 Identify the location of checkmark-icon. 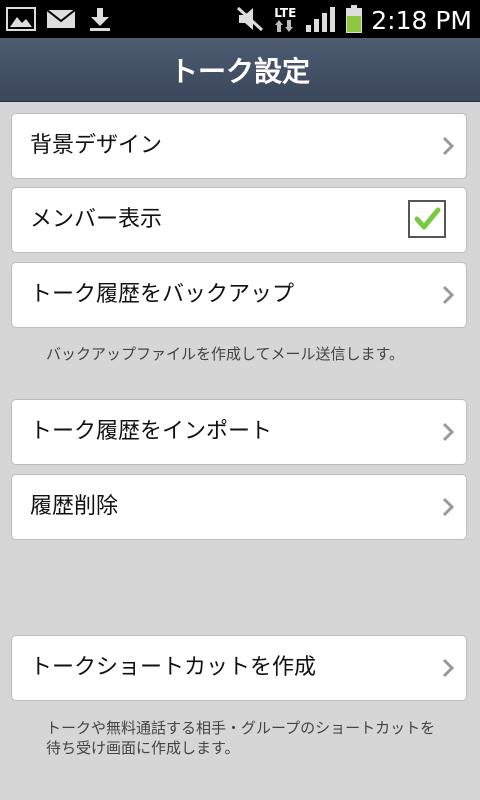
(427, 218).